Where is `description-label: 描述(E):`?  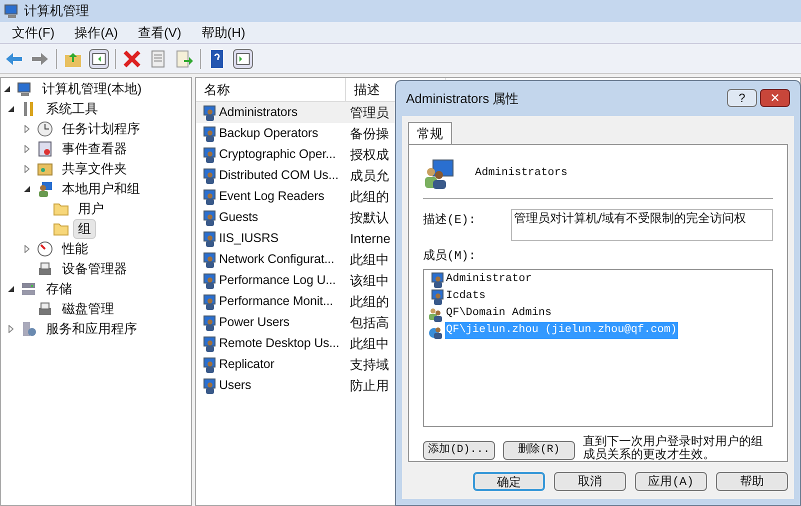 description-label: 描述(E): is located at coordinates (450, 220).